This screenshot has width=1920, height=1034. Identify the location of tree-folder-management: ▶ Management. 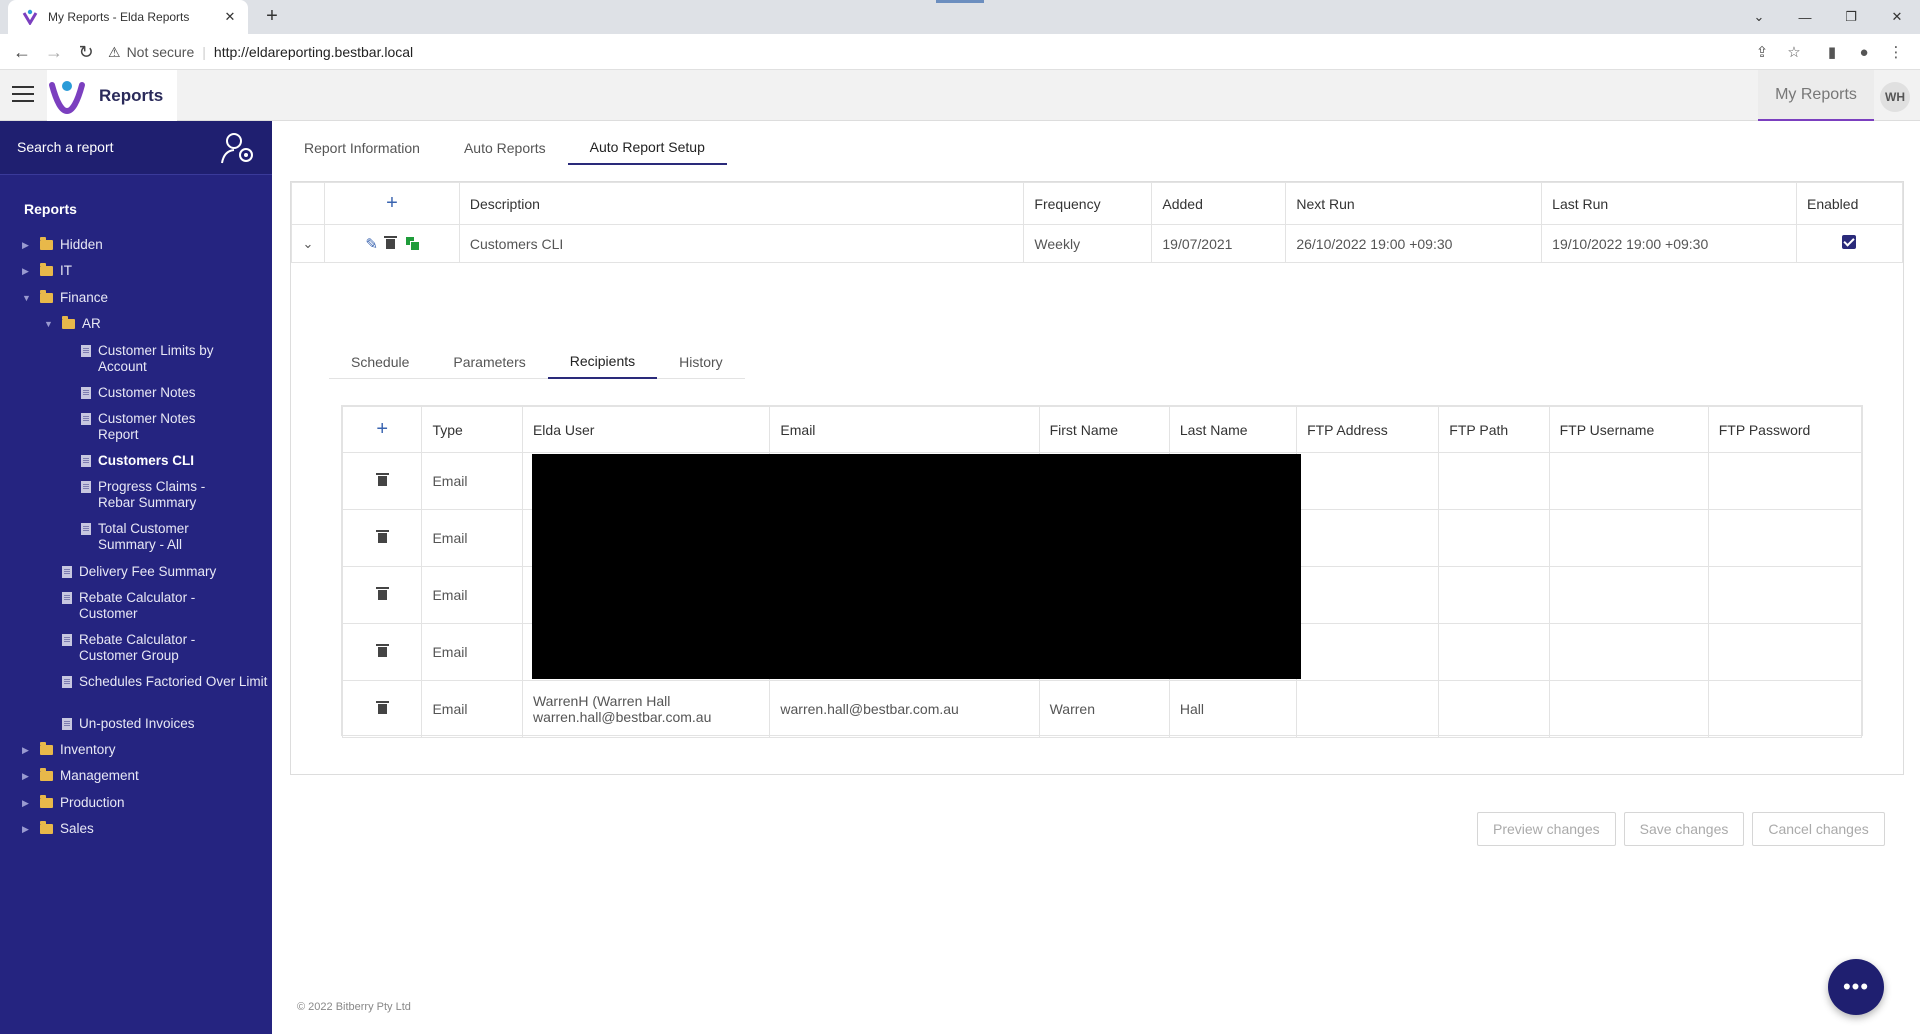
(126, 776).